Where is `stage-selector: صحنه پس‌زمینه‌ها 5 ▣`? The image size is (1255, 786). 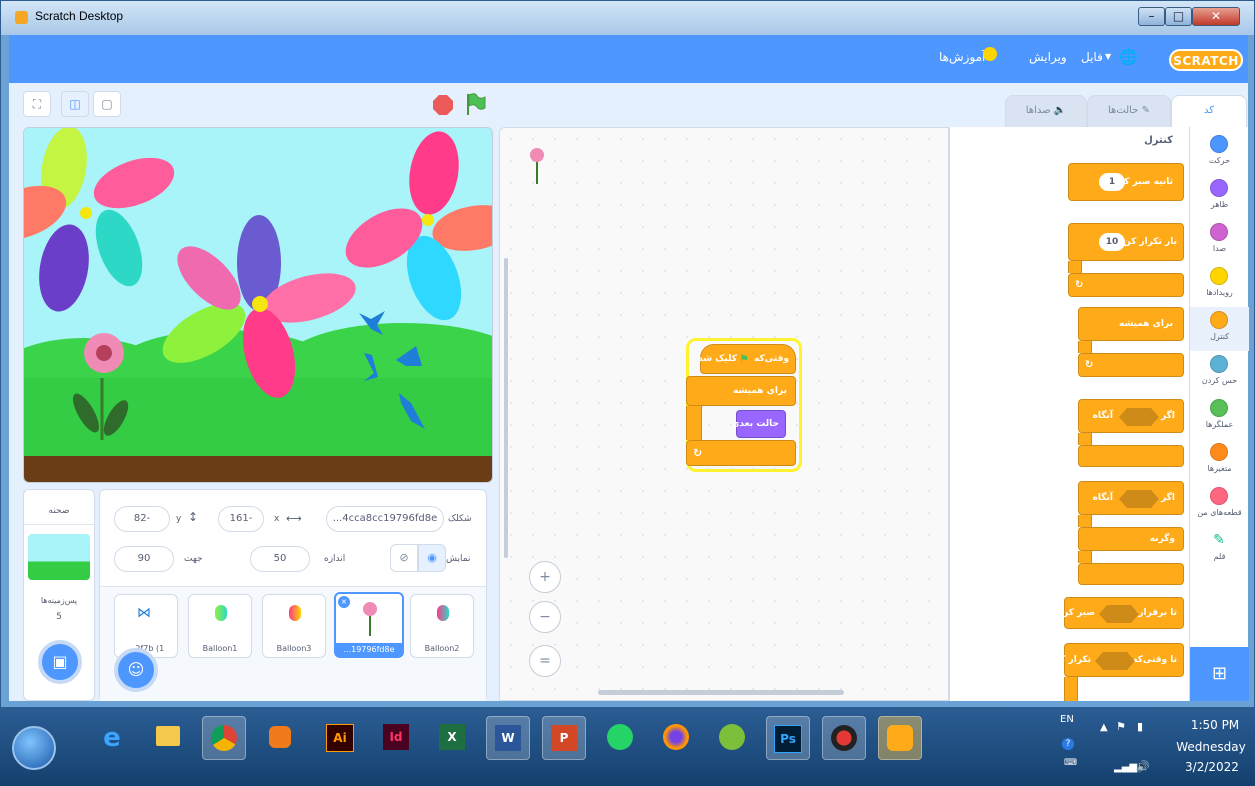
stage-selector: صحنه پس‌زمینه‌ها 5 ▣ is located at coordinates (59, 595).